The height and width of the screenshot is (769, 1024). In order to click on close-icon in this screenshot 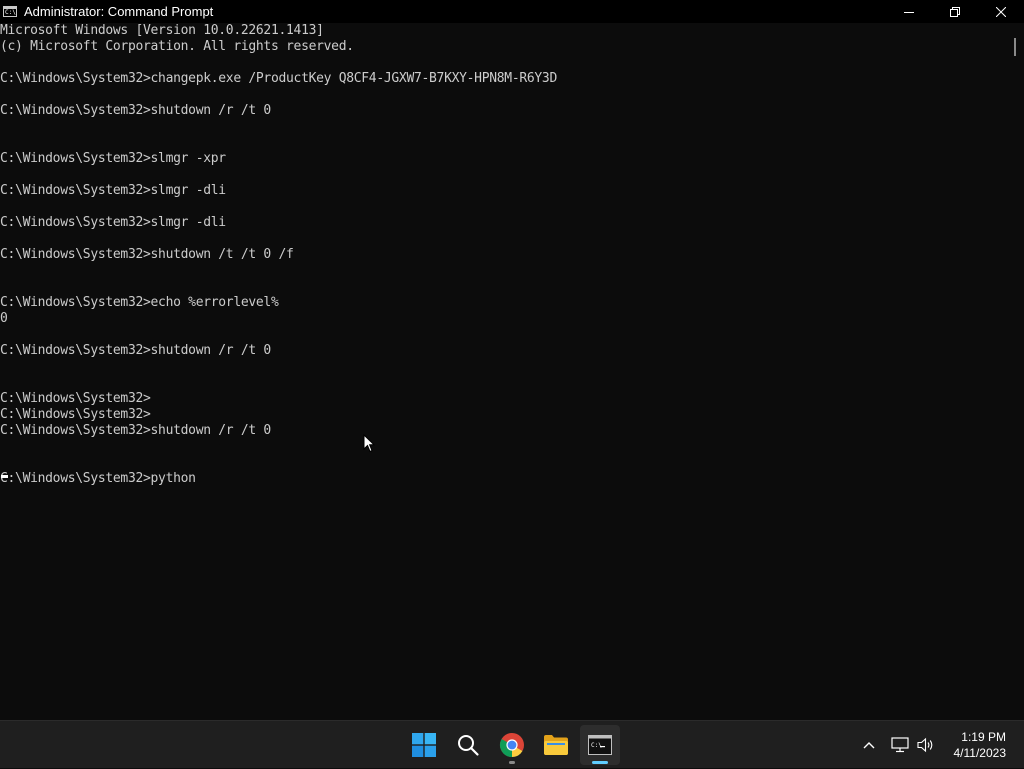, I will do `click(1001, 11)`.